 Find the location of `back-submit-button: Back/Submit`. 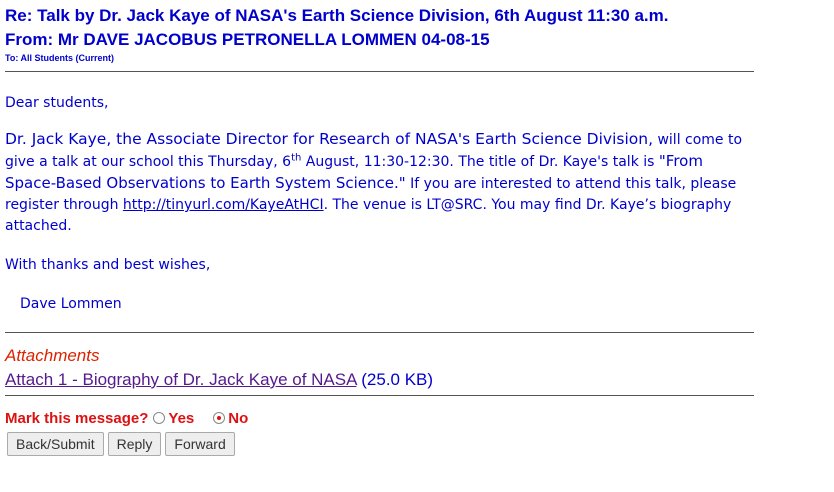

back-submit-button: Back/Submit is located at coordinates (55, 444).